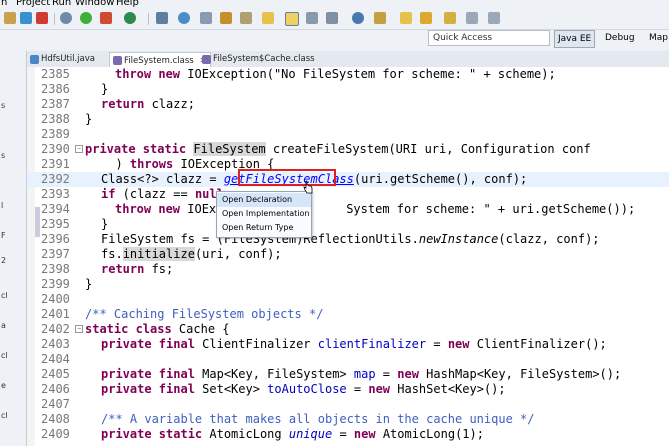 The image size is (669, 446). Describe the element at coordinates (184, 18) in the screenshot. I see `globe-icon` at that location.